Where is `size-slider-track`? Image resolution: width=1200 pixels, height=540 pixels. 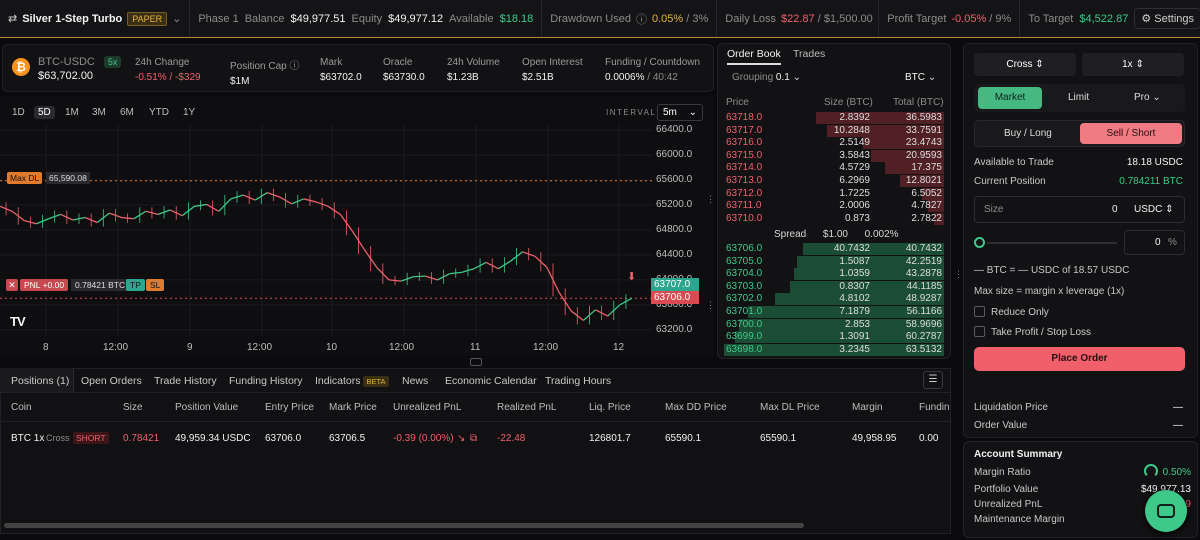
size-slider-track is located at coordinates (1052, 243).